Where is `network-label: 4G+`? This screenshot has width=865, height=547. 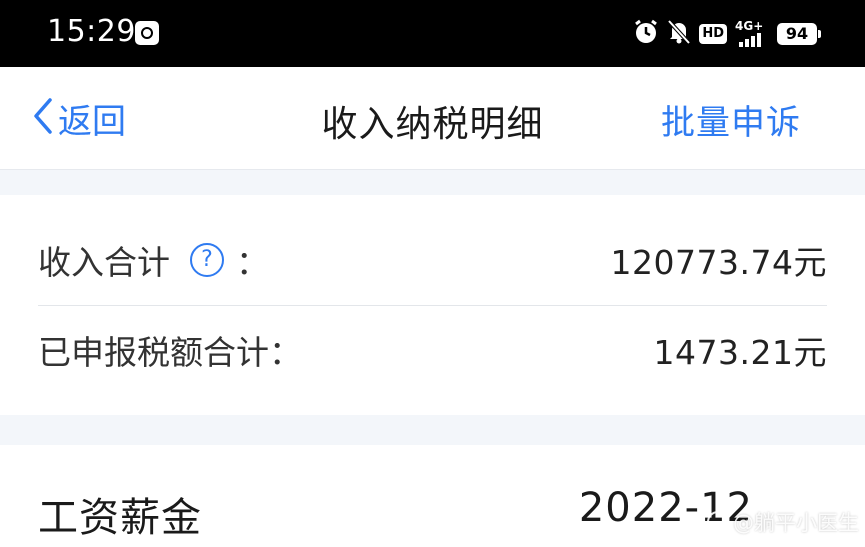 network-label: 4G+ is located at coordinates (749, 26).